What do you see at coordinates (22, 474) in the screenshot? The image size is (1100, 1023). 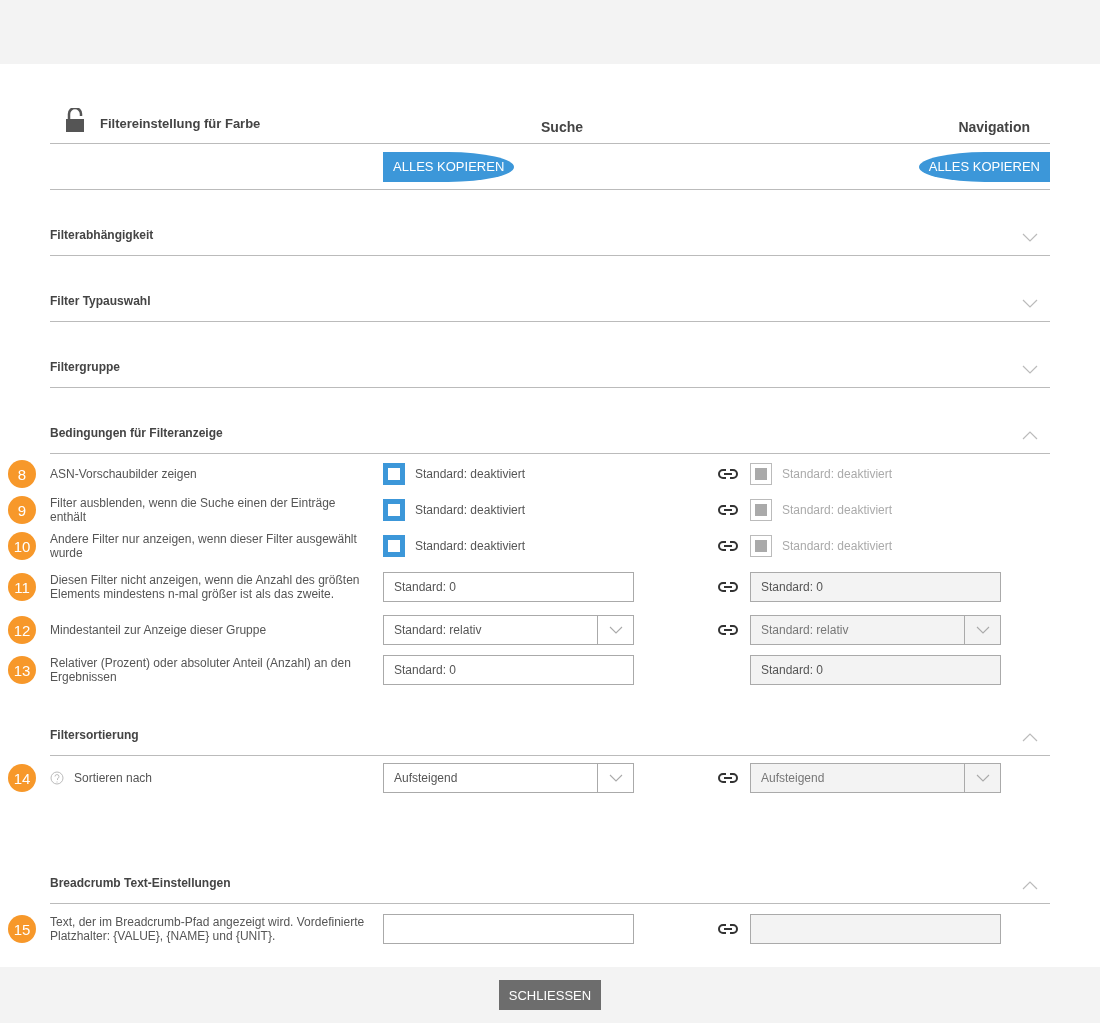 I see `step-badge: 8` at bounding box center [22, 474].